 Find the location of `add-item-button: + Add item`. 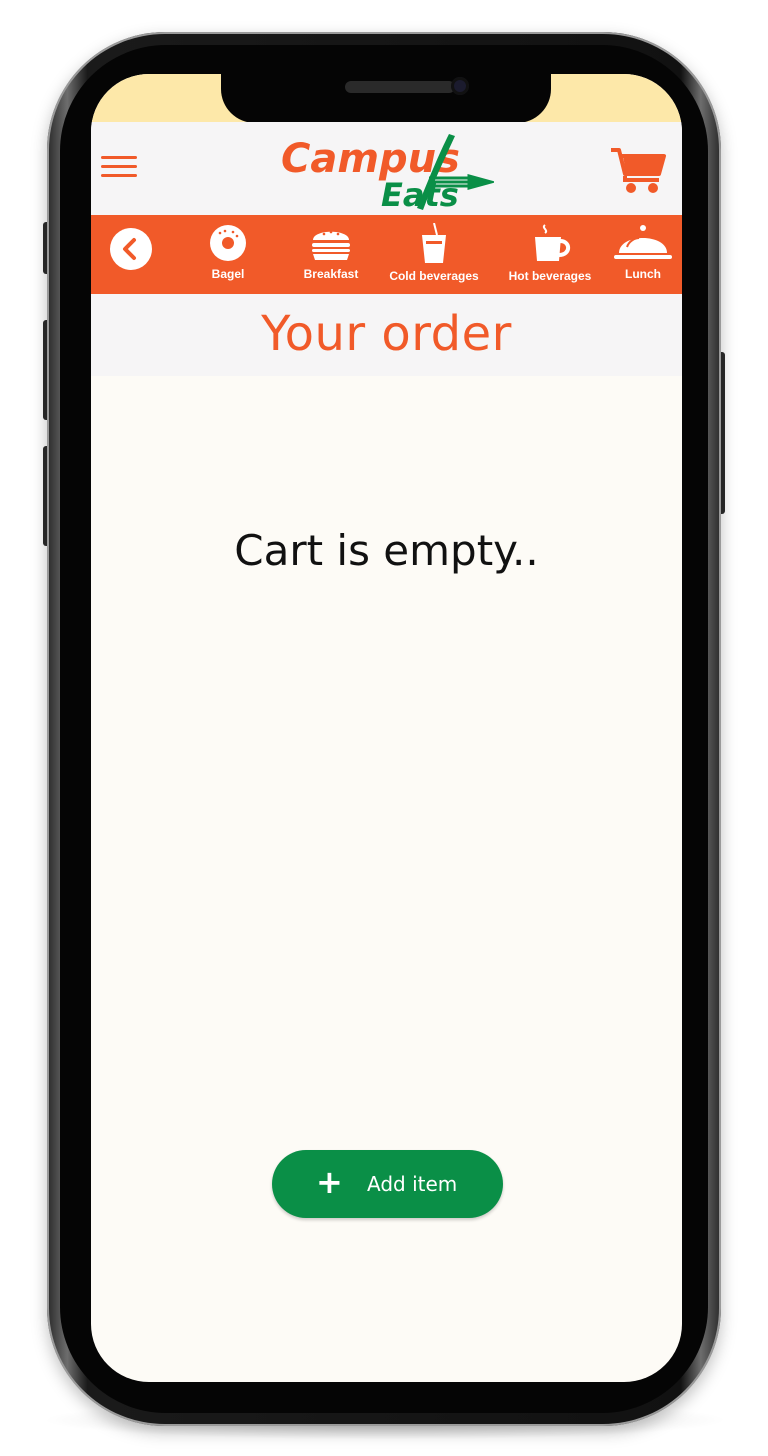

add-item-button: + Add item is located at coordinates (387, 1184).